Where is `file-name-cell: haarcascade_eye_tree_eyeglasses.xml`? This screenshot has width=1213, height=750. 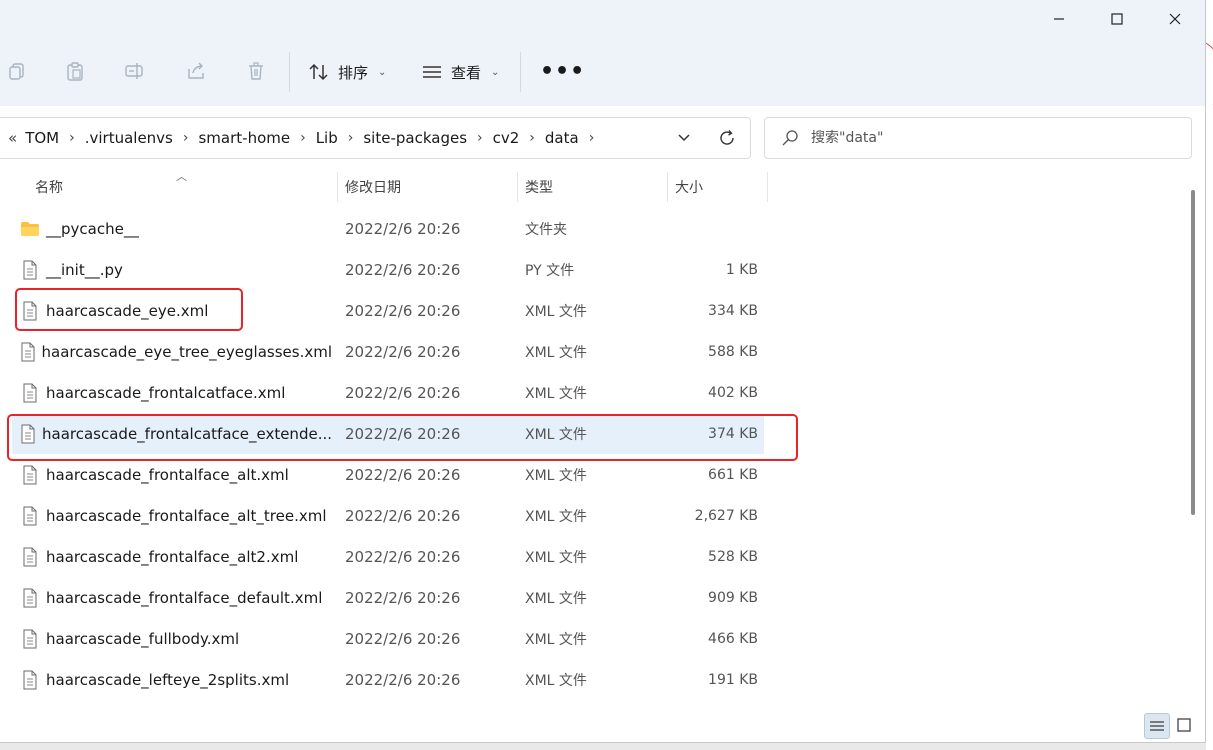
file-name-cell: haarcascade_eye_tree_eyeglasses.xml is located at coordinates (172, 352).